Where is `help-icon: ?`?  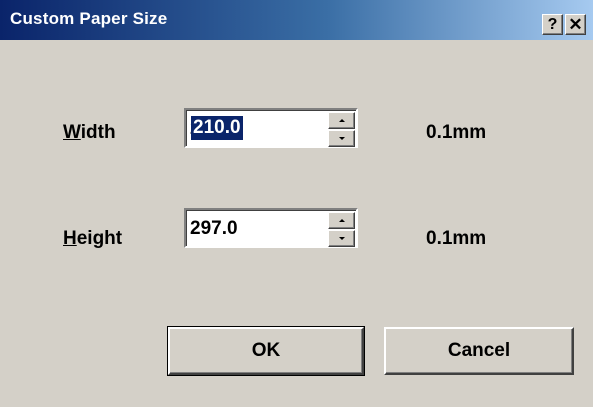
help-icon: ? is located at coordinates (552, 24).